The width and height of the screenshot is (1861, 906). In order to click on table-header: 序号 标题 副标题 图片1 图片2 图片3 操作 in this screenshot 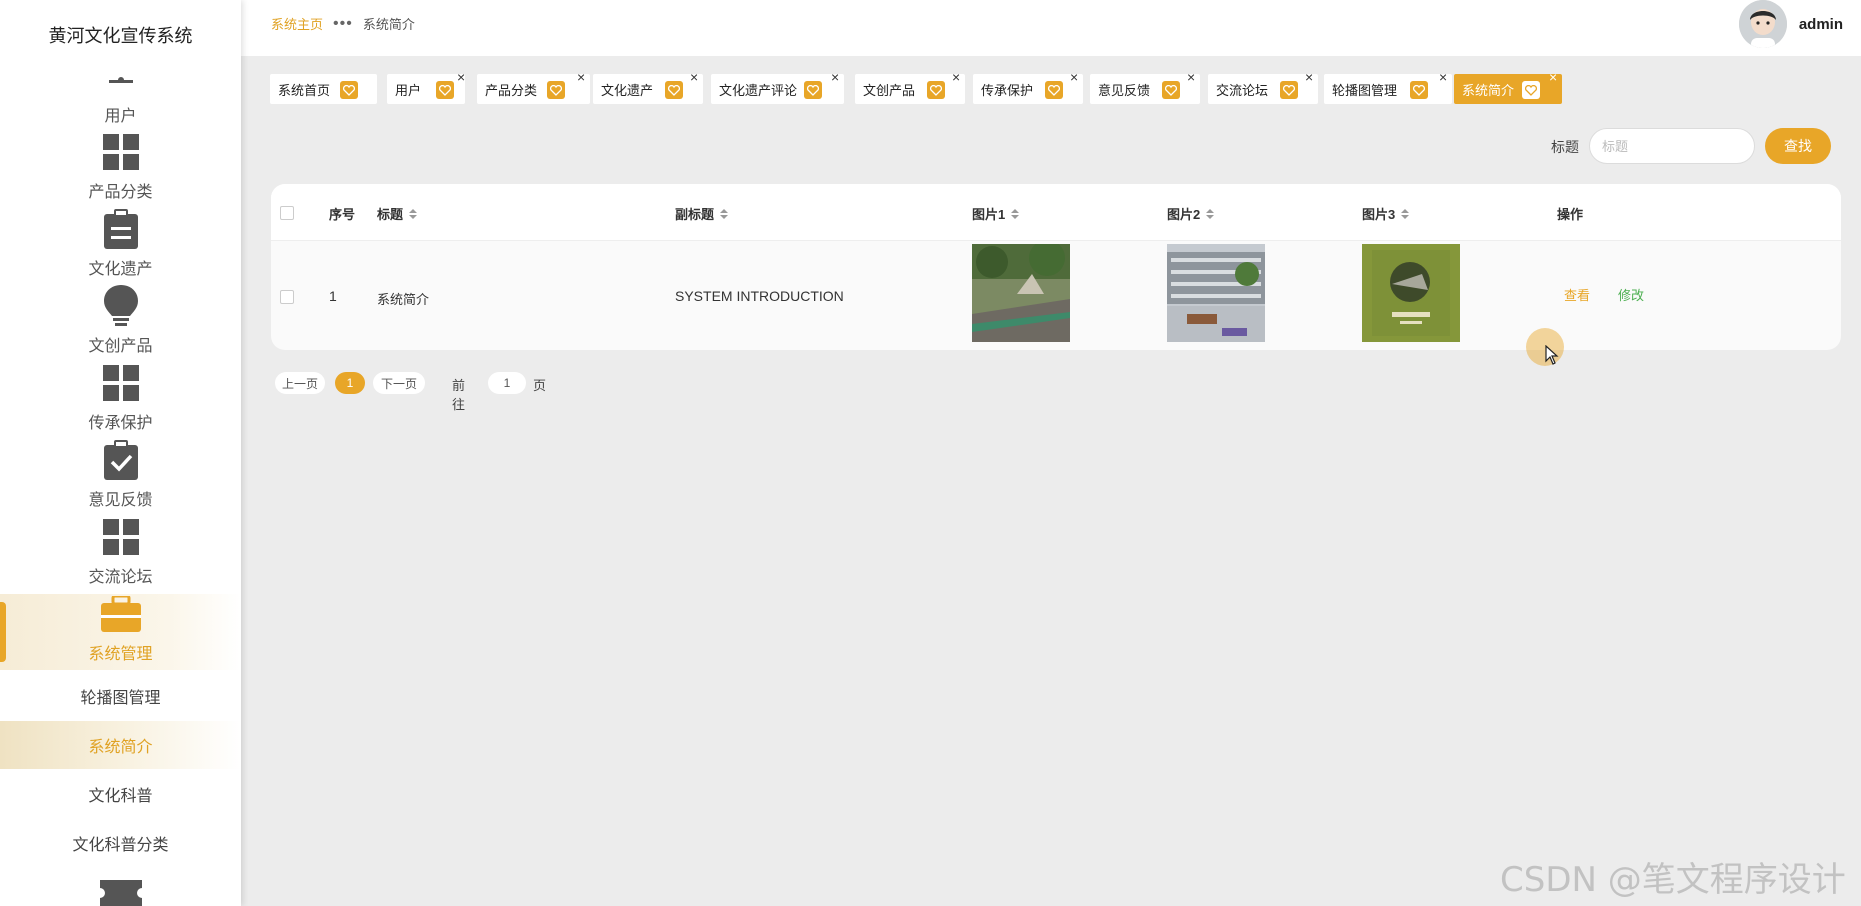, I will do `click(1056, 212)`.